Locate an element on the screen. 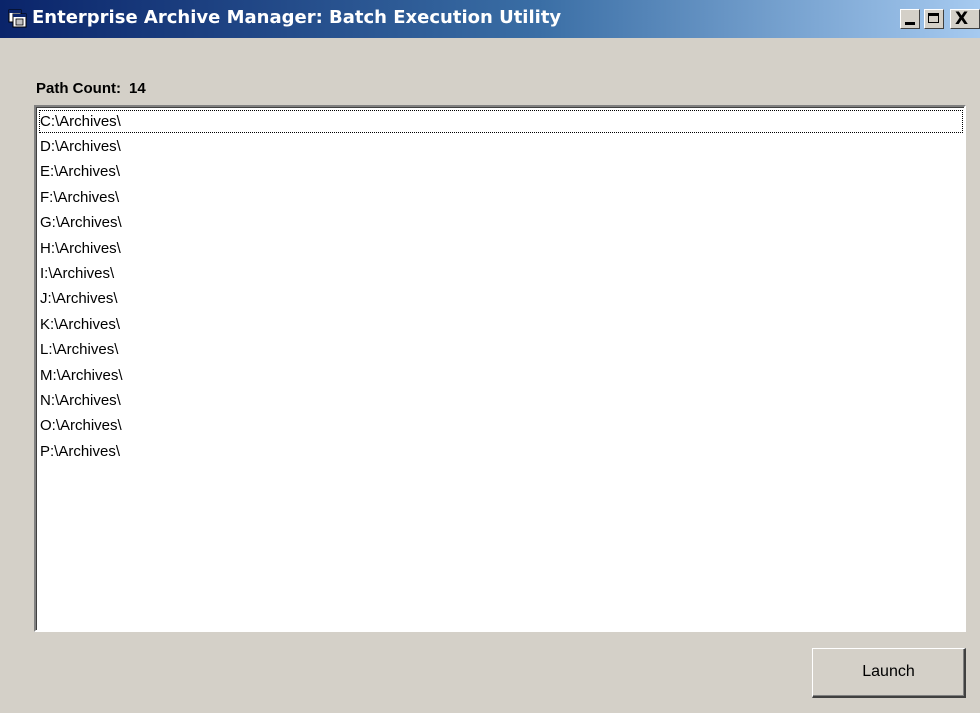 This screenshot has width=980, height=713. list-item: F:\Archives\ is located at coordinates (501, 197).